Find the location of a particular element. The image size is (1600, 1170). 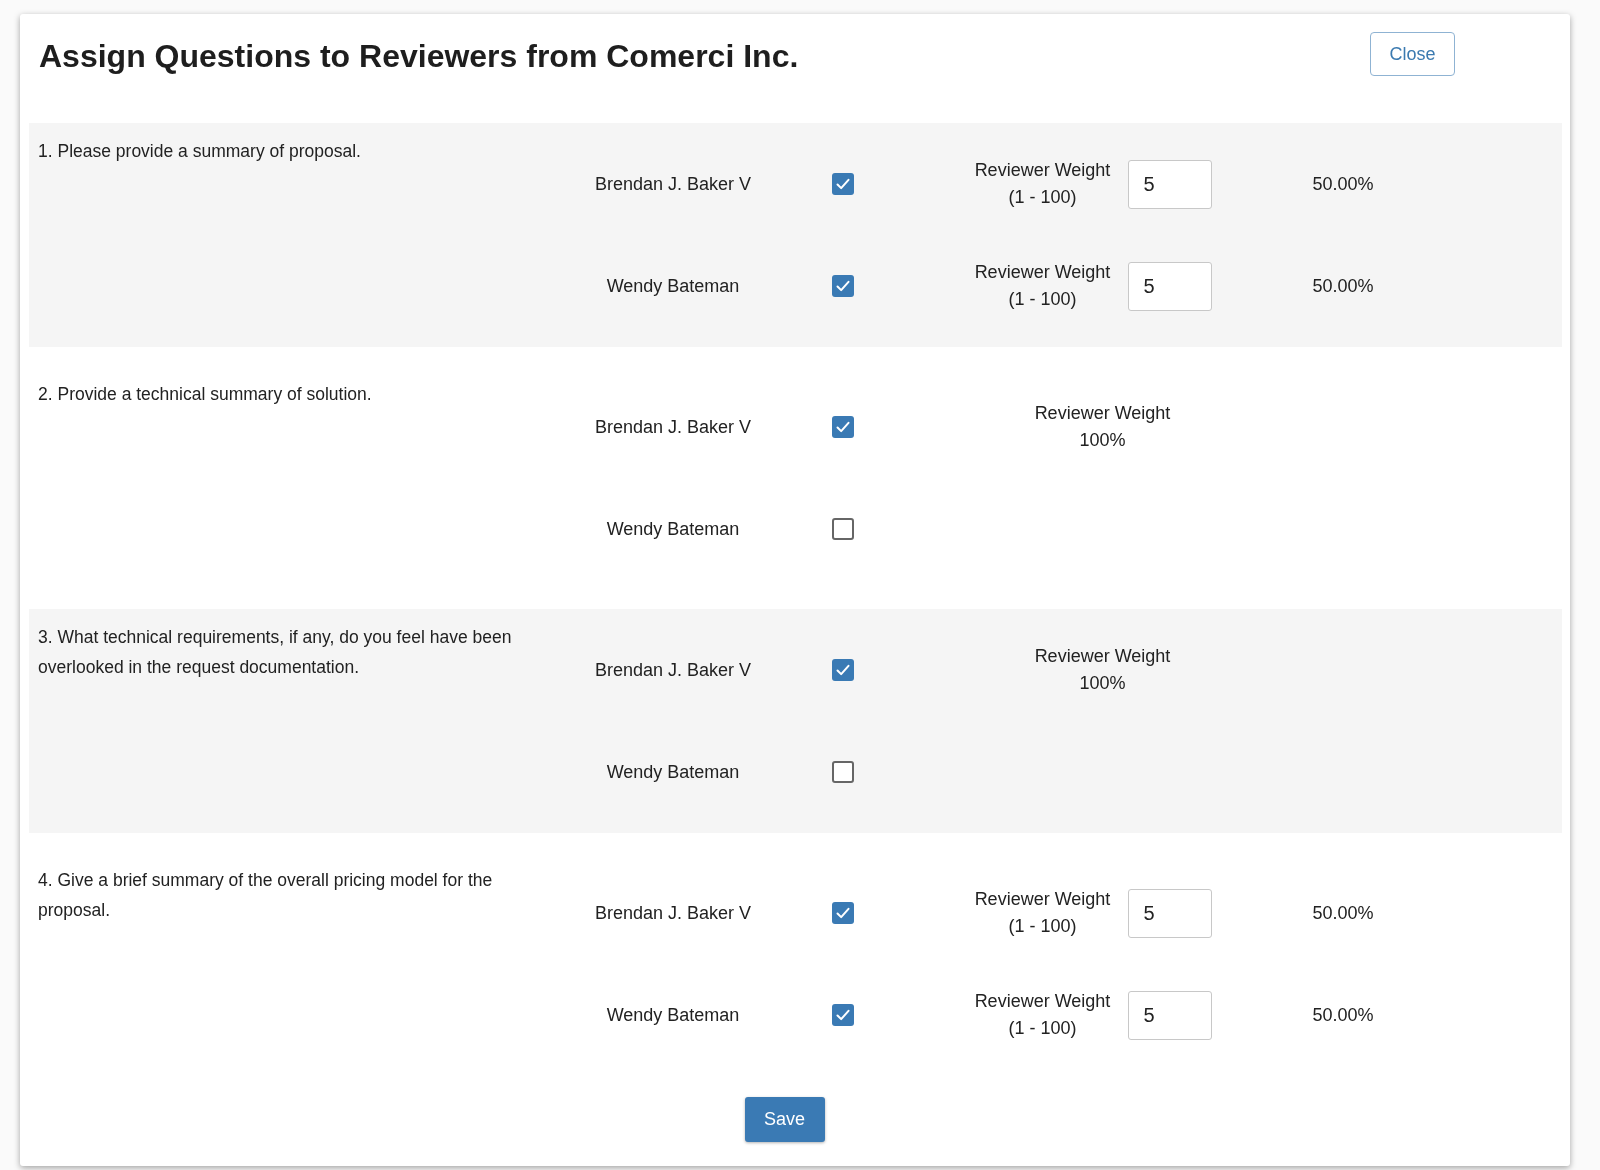

close-button: Close is located at coordinates (1412, 54).